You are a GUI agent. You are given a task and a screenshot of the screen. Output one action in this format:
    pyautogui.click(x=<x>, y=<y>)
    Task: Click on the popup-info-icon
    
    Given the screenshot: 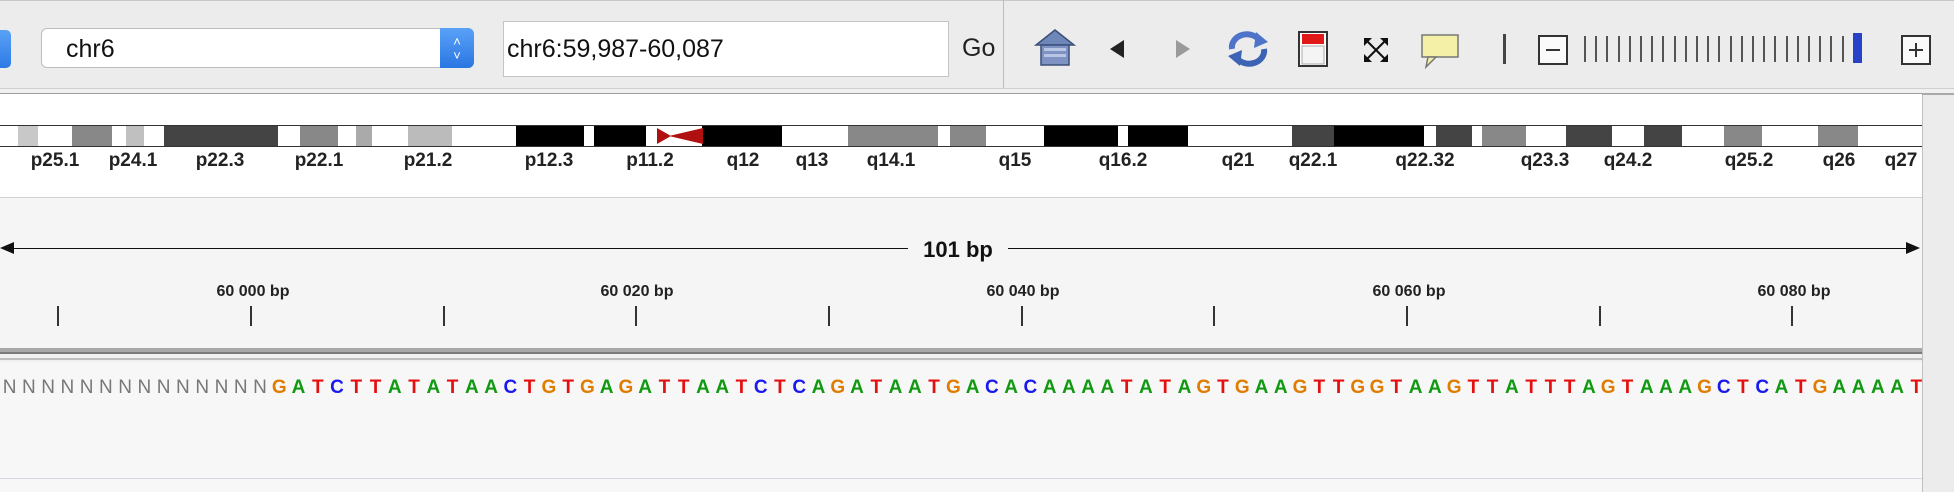 What is the action you would take?
    pyautogui.click(x=1440, y=51)
    